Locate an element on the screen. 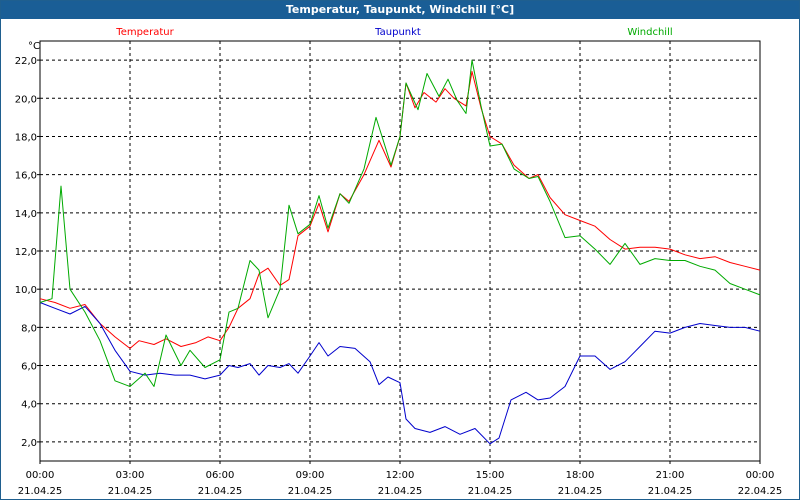 The height and width of the screenshot is (500, 800). y-tick-label: 12,0 is located at coordinates (26, 252).